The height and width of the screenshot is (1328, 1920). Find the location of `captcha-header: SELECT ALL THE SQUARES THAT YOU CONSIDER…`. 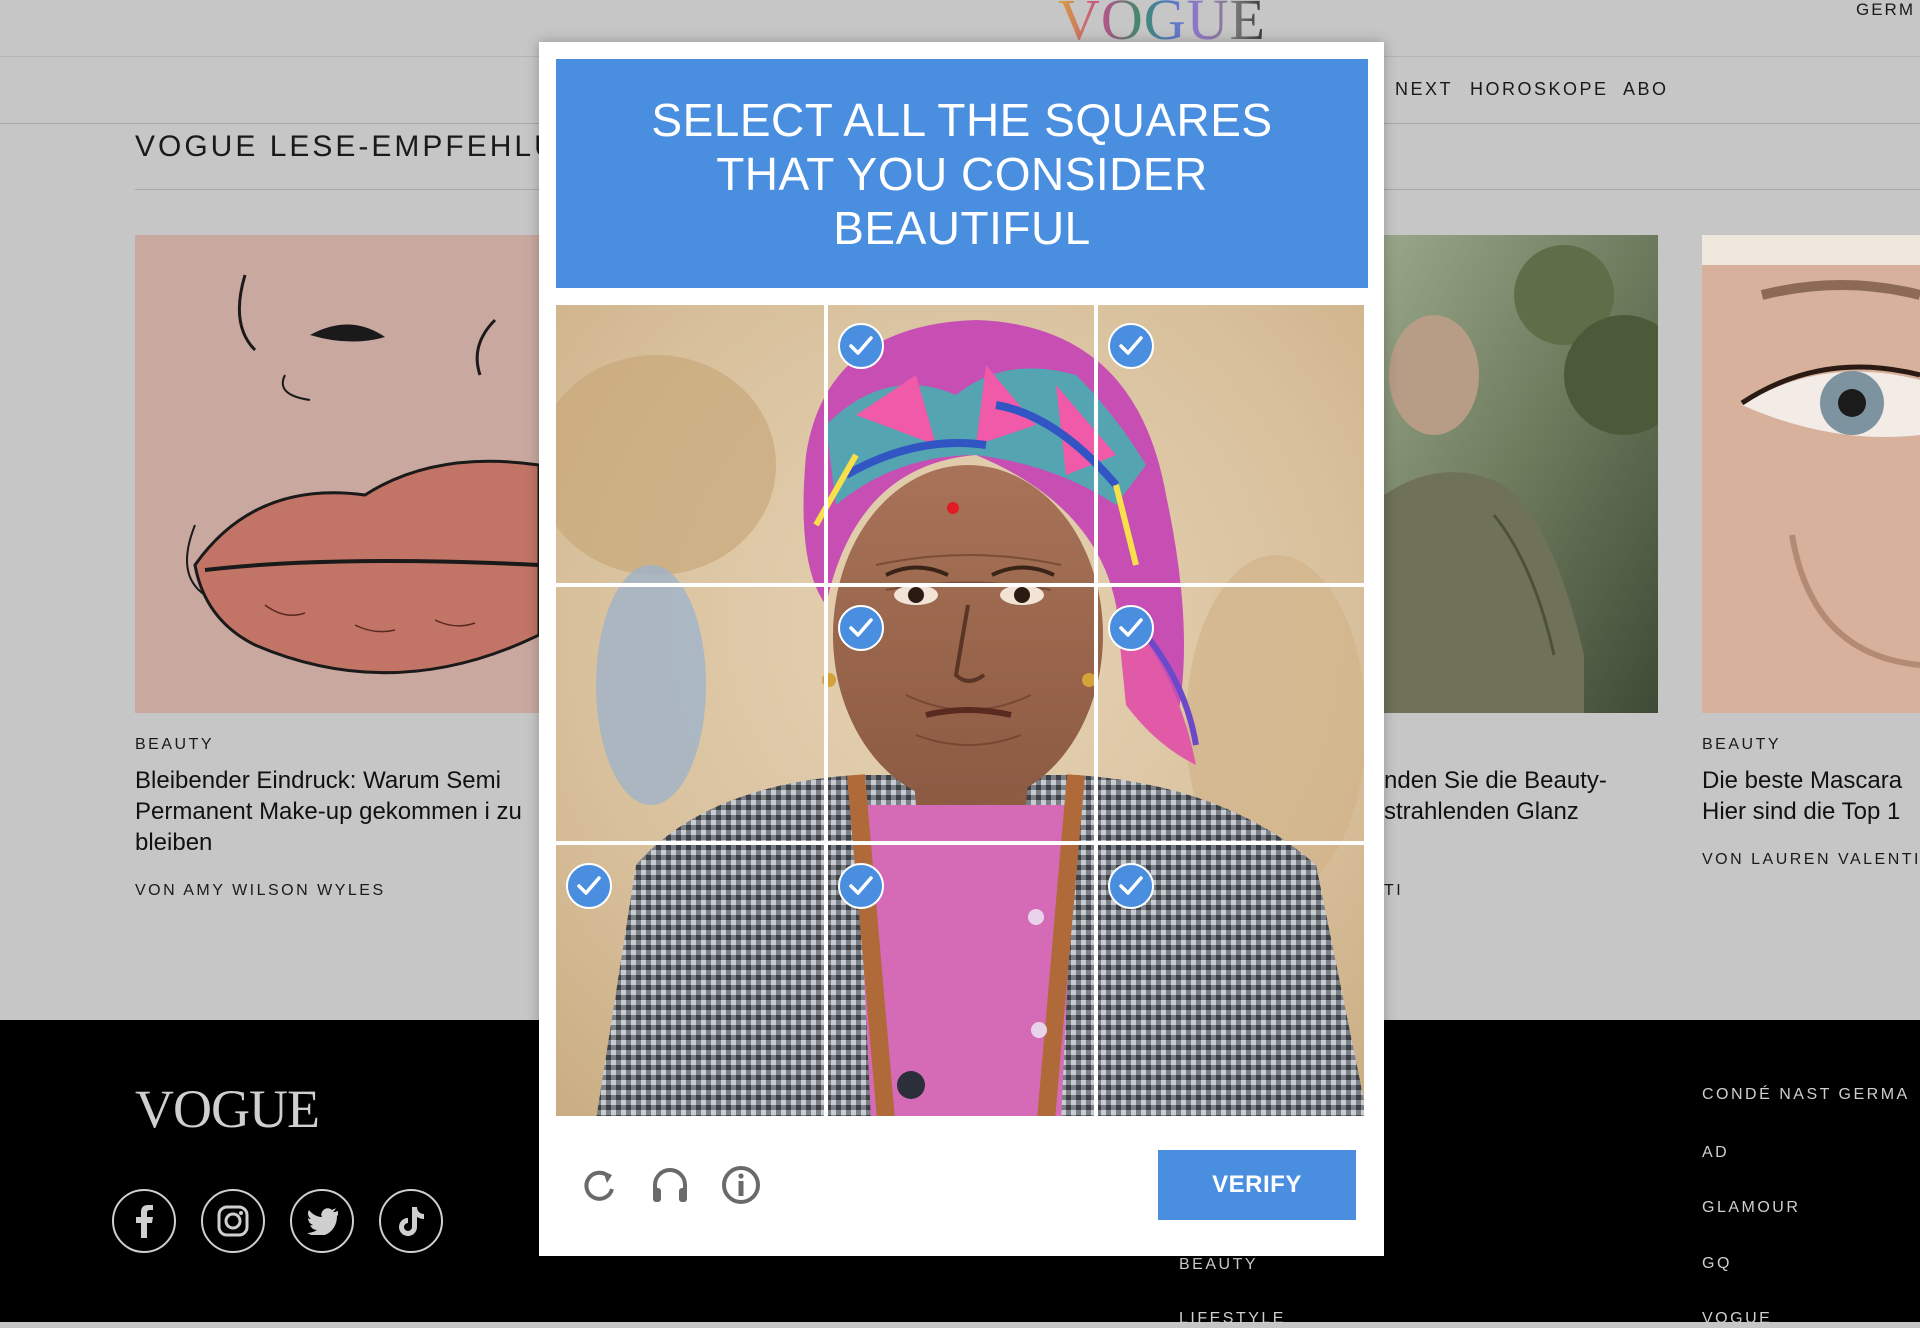

captcha-header: SELECT ALL THE SQUARES THAT YOU CONSIDER… is located at coordinates (962, 173).